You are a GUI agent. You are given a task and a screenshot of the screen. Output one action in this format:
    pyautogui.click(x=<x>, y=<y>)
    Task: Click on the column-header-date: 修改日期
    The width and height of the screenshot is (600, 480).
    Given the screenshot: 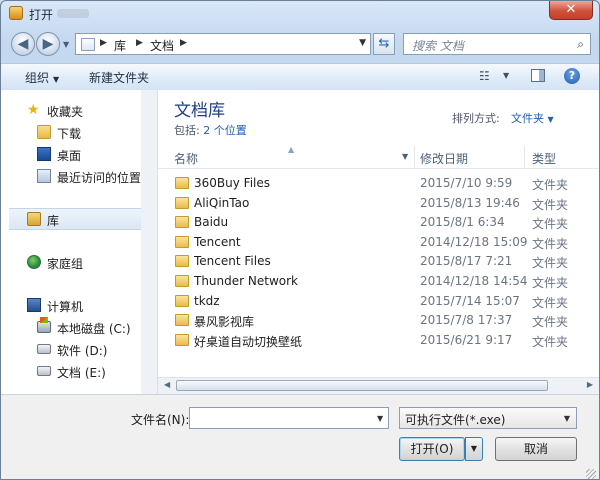 What is the action you would take?
    pyautogui.click(x=444, y=158)
    